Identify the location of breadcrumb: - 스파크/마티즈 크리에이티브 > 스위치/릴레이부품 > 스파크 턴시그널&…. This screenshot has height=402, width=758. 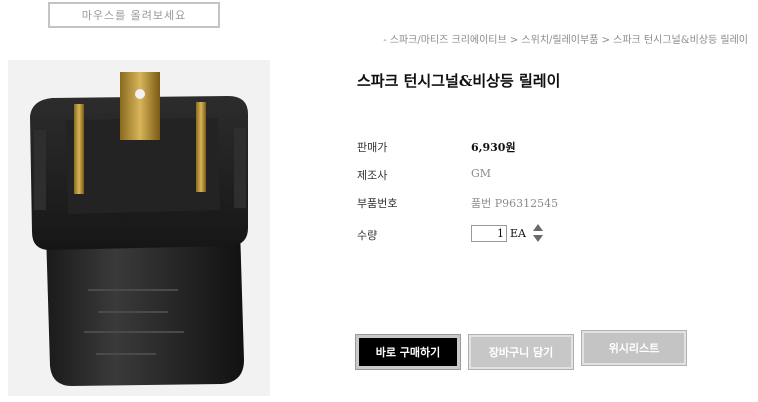
(565, 40).